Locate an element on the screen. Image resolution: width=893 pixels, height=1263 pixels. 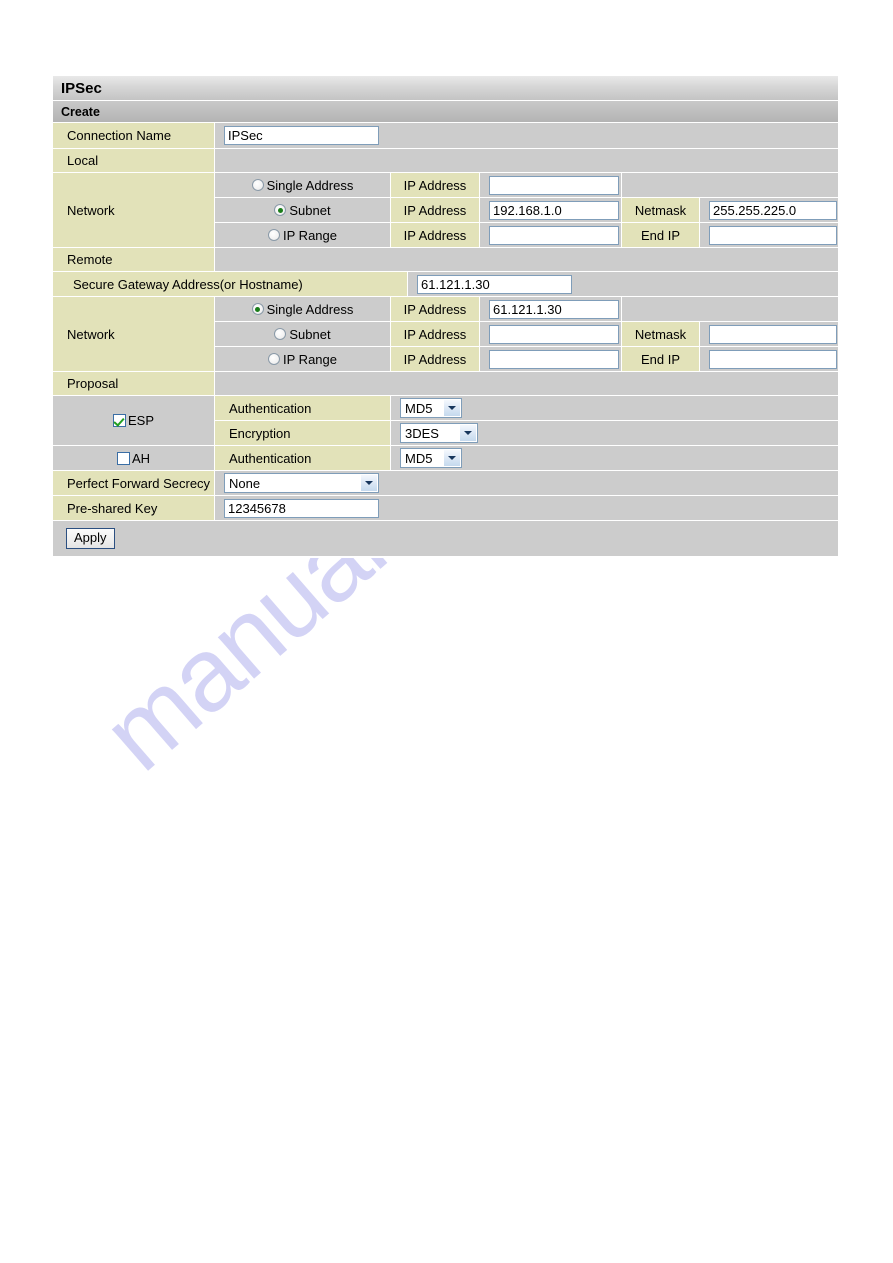
row-proposal-header: Proposal is located at coordinates (445, 384).